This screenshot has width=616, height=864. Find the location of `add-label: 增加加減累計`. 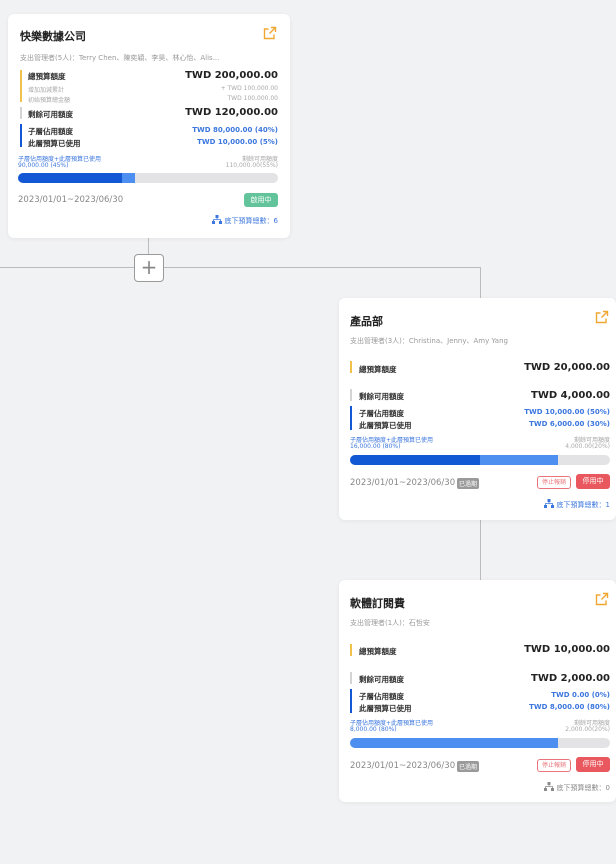

add-label: 增加加減累計 is located at coordinates (46, 90).